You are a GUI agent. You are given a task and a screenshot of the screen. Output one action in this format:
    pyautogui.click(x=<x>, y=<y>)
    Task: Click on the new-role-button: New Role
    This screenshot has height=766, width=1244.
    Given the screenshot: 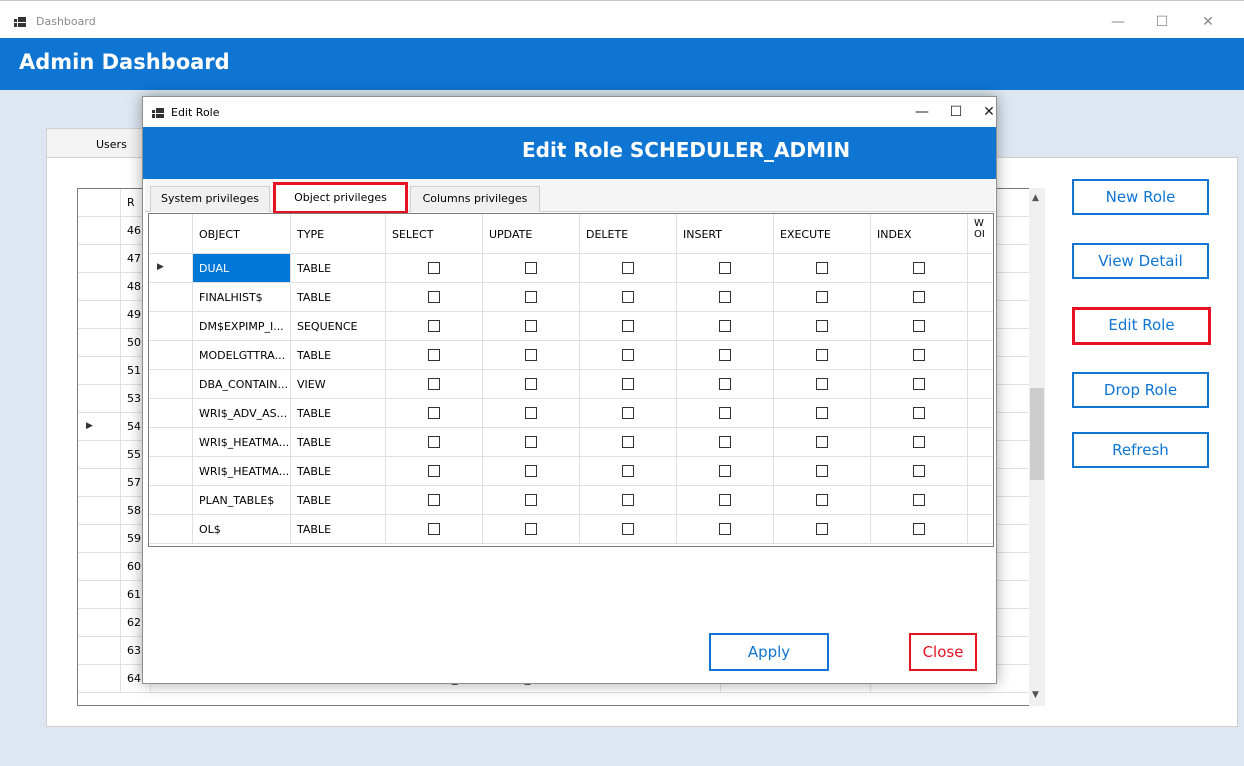 What is the action you would take?
    pyautogui.click(x=1140, y=197)
    